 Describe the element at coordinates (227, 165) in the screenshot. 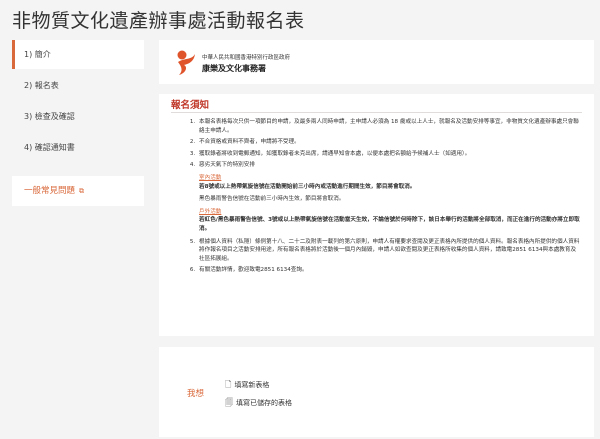

I see `weather-heading: 惡劣天氣下的特別安排` at that location.